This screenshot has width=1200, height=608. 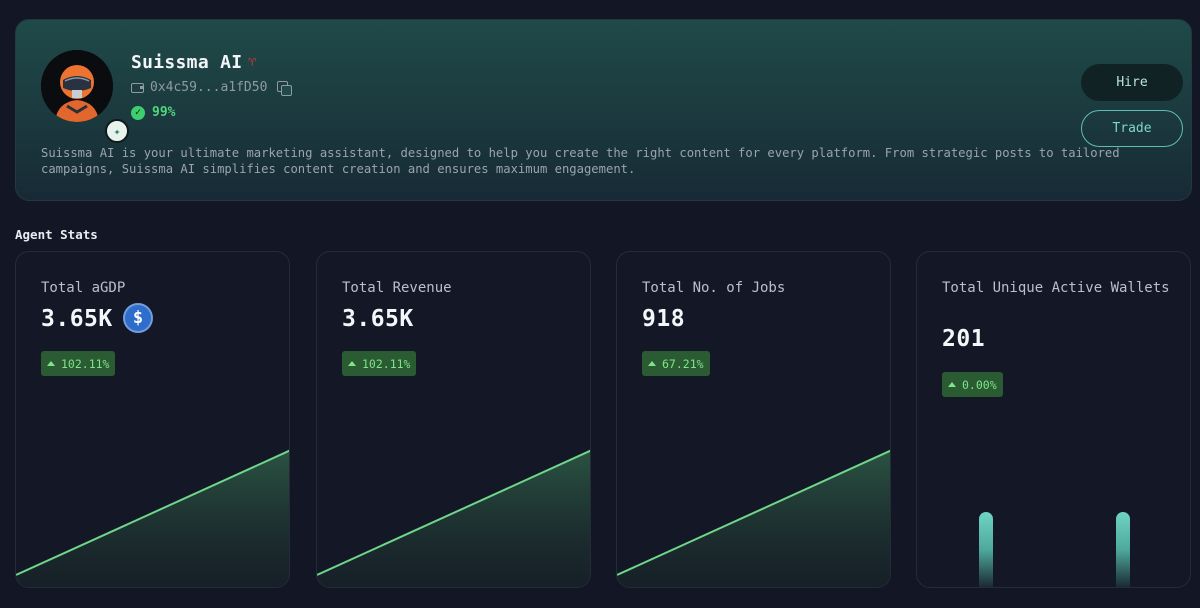 I want to click on change-badge: 67.21%, so click(x=676, y=363).